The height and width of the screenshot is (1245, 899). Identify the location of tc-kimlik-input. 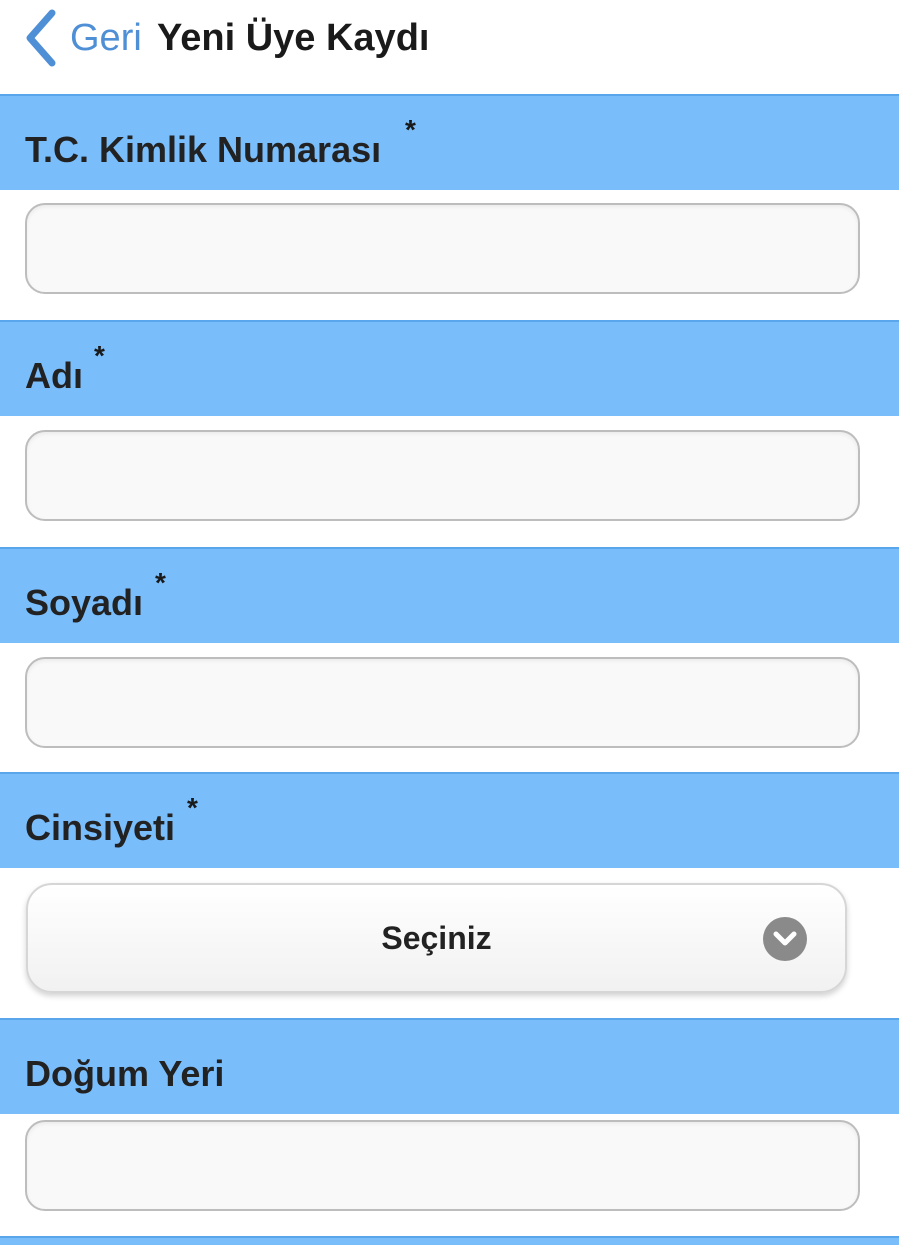
(442, 248).